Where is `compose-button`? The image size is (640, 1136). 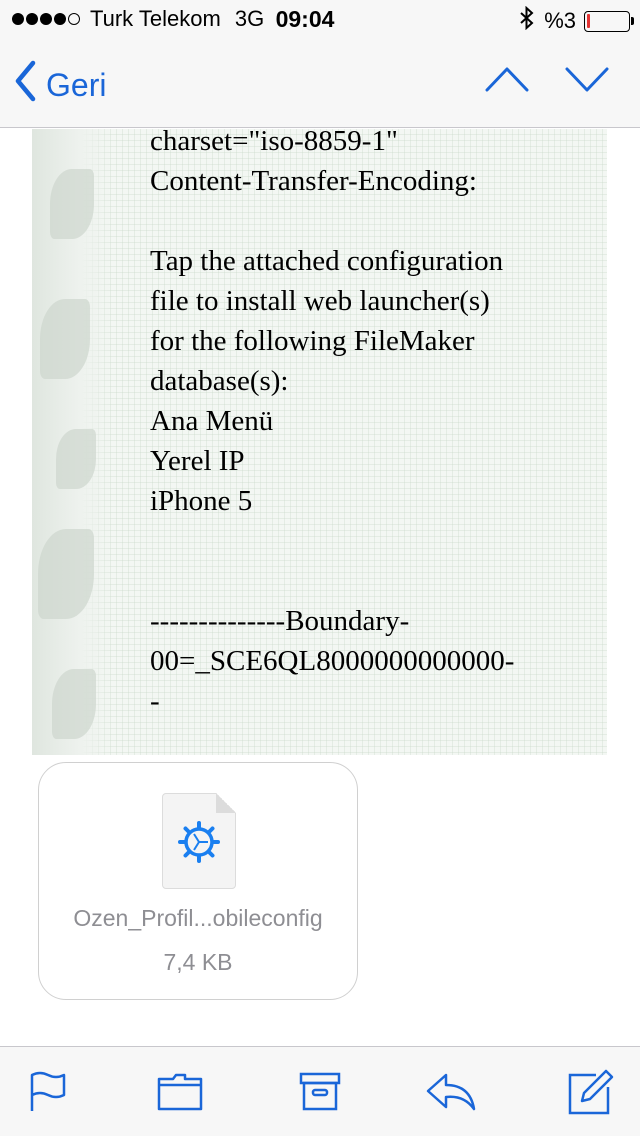
compose-button is located at coordinates (591, 1094).